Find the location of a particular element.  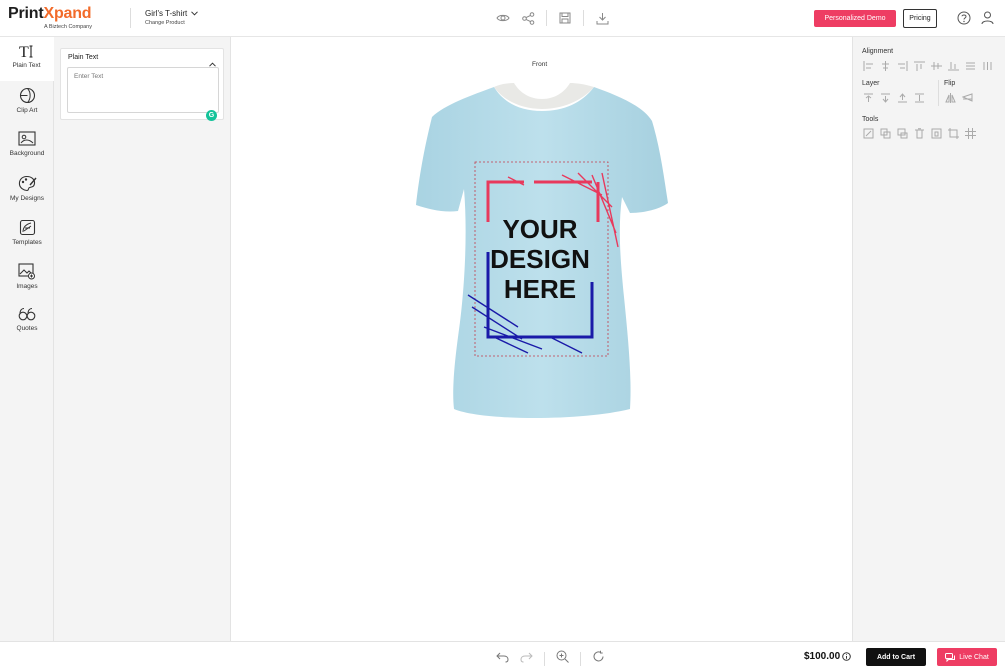

text-input is located at coordinates (143, 90).